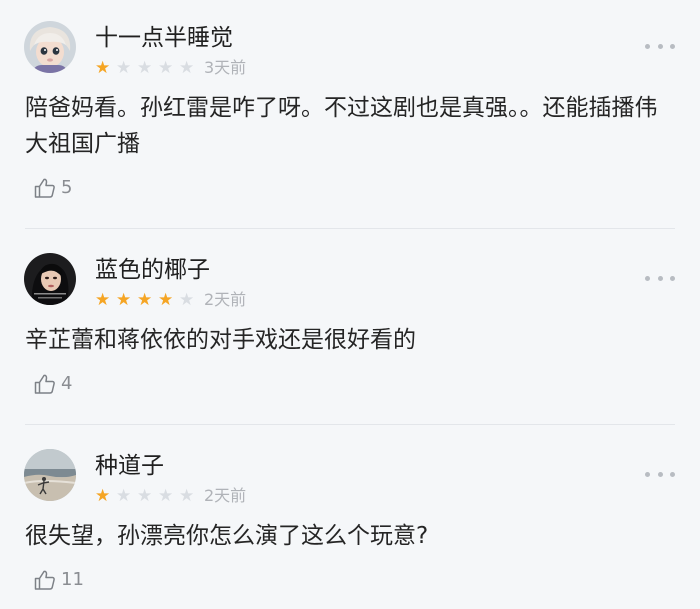 This screenshot has width=700, height=609. What do you see at coordinates (164, 38) in the screenshot?
I see `username: 十一点半睡觉` at bounding box center [164, 38].